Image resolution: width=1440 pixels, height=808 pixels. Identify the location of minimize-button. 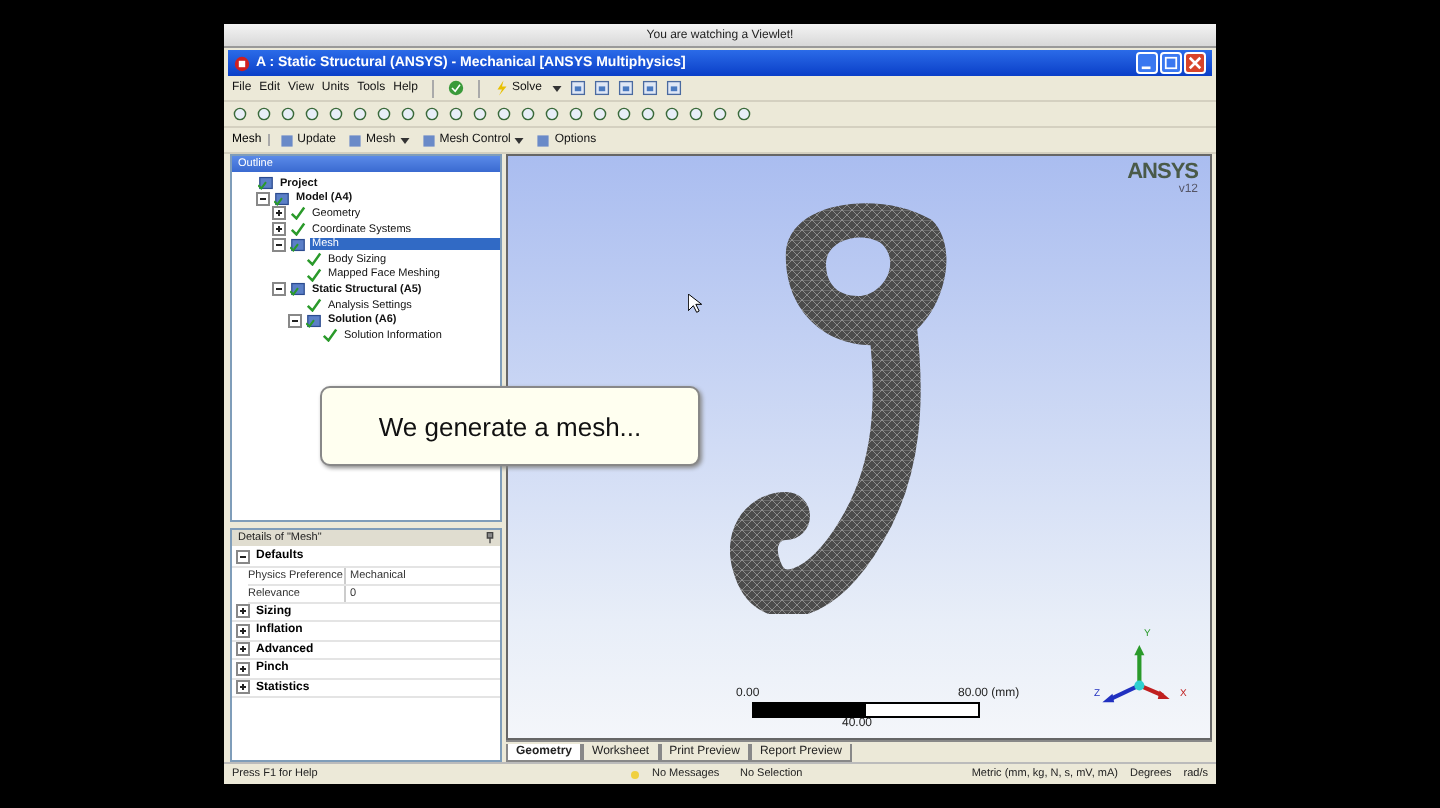
(1147, 63).